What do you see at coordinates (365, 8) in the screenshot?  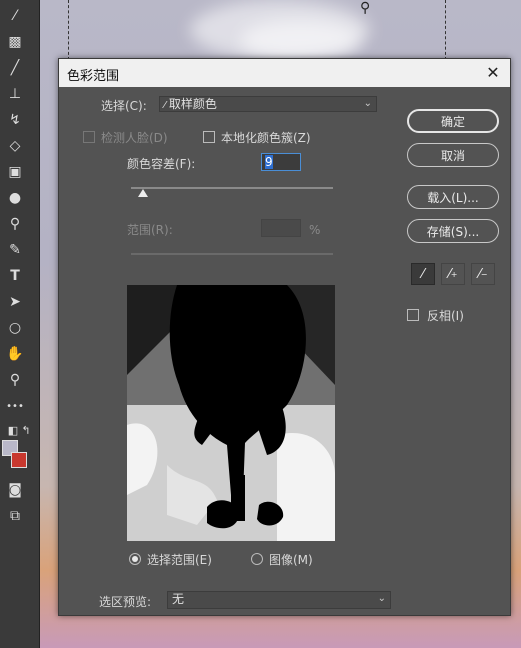 I see `eyedropper-cursor-icon: ⚲` at bounding box center [365, 8].